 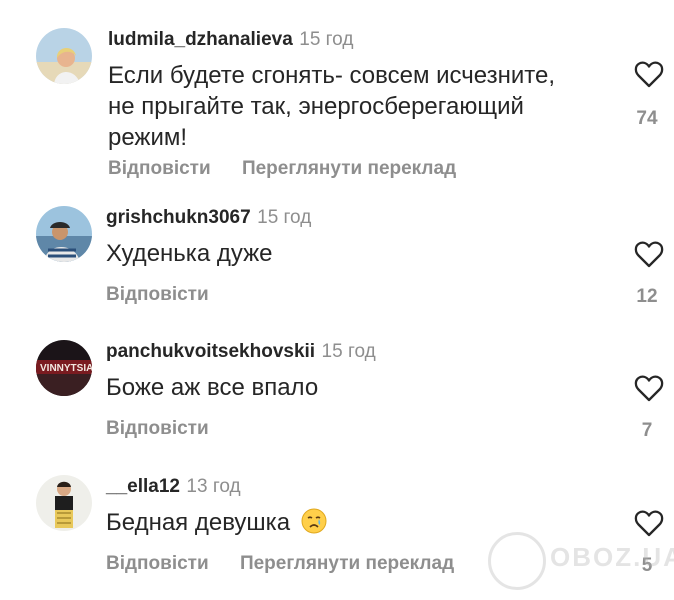 What do you see at coordinates (647, 118) in the screenshot?
I see `like-count: 74` at bounding box center [647, 118].